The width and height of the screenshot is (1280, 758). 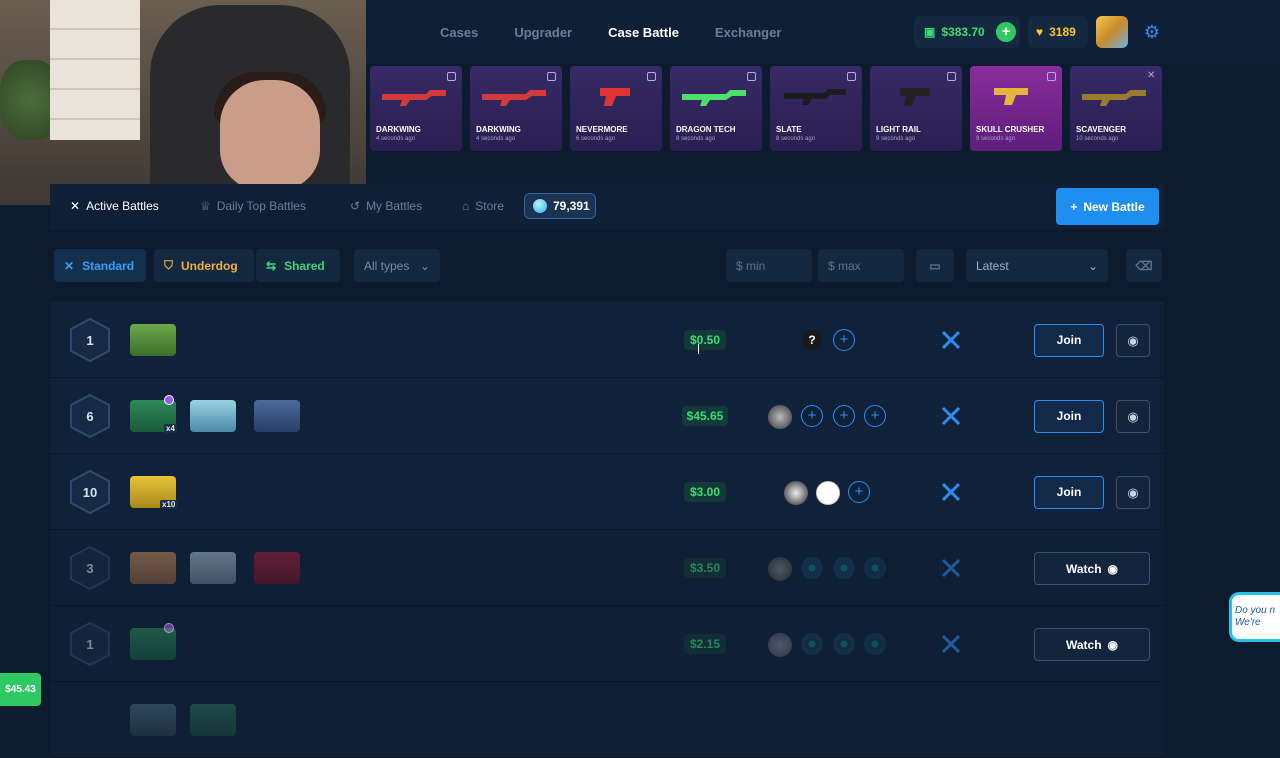 What do you see at coordinates (69, 265) in the screenshot?
I see `swords-icon: ✕` at bounding box center [69, 265].